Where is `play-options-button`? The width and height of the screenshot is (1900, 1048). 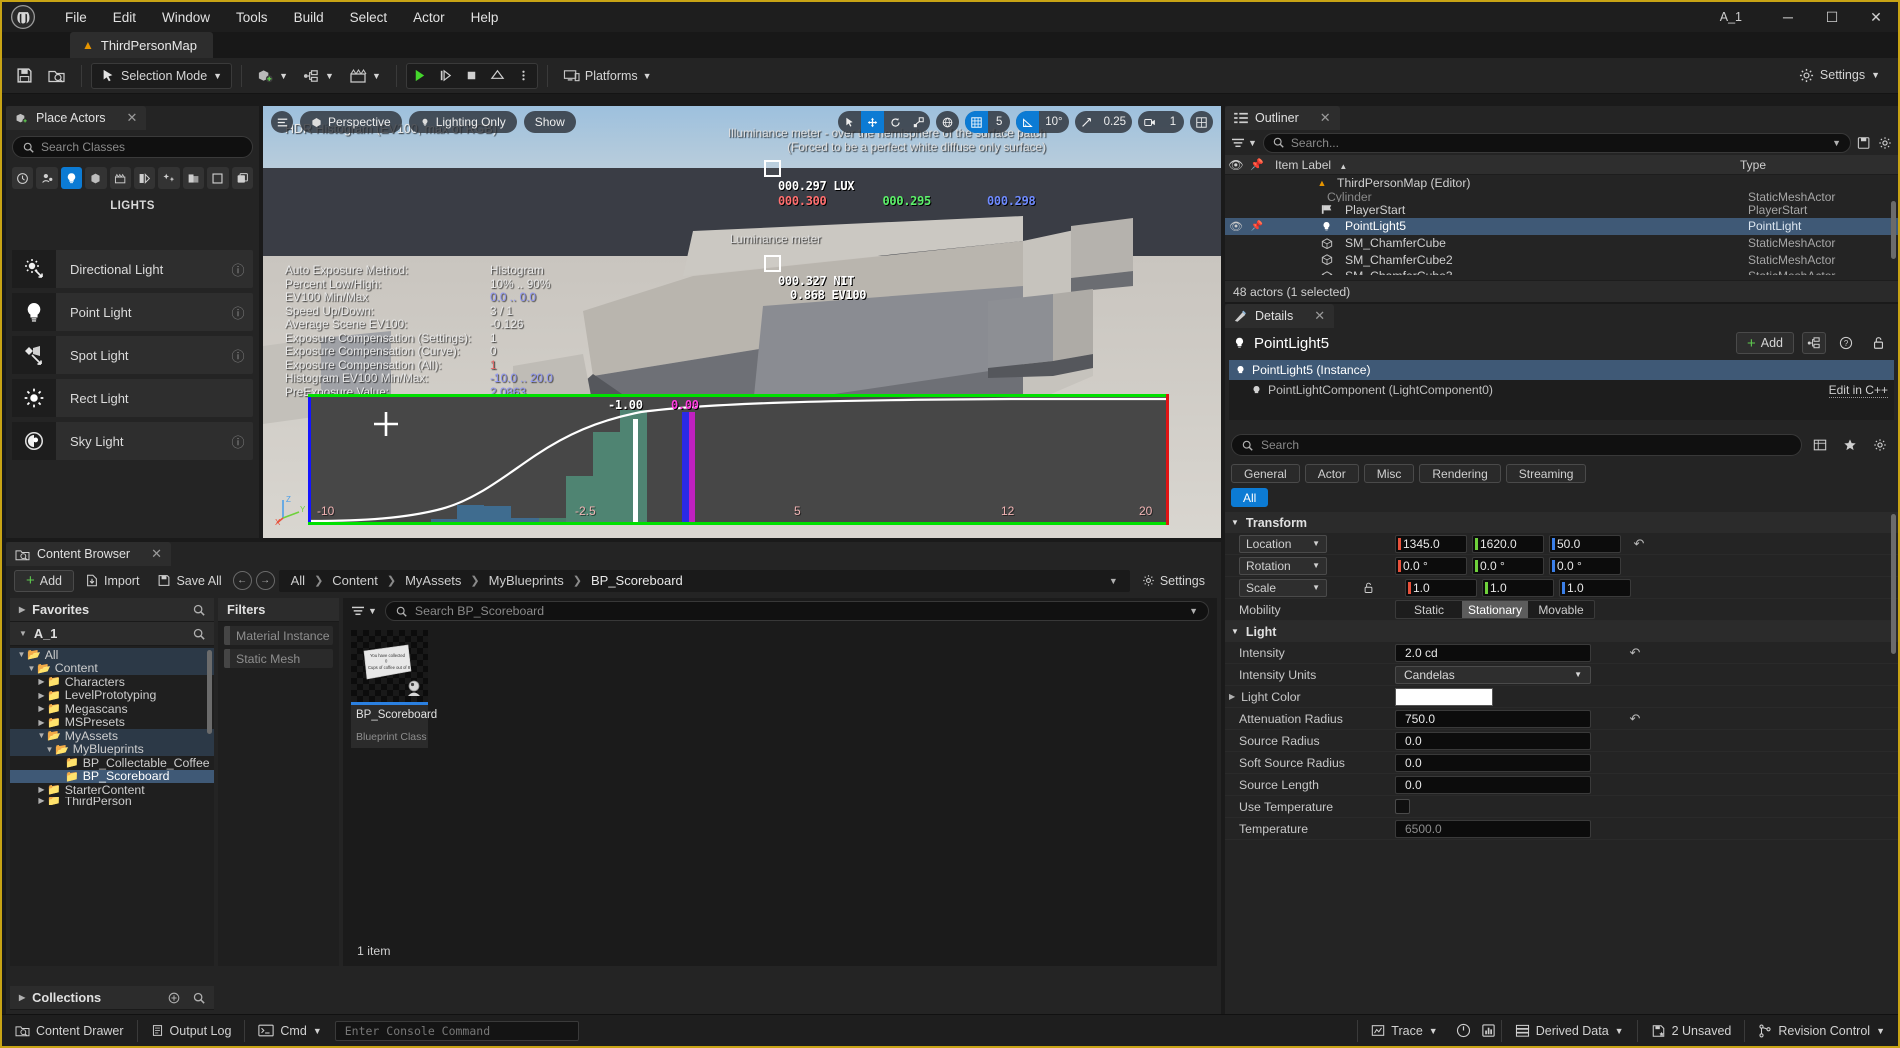
play-options-button is located at coordinates (524, 76).